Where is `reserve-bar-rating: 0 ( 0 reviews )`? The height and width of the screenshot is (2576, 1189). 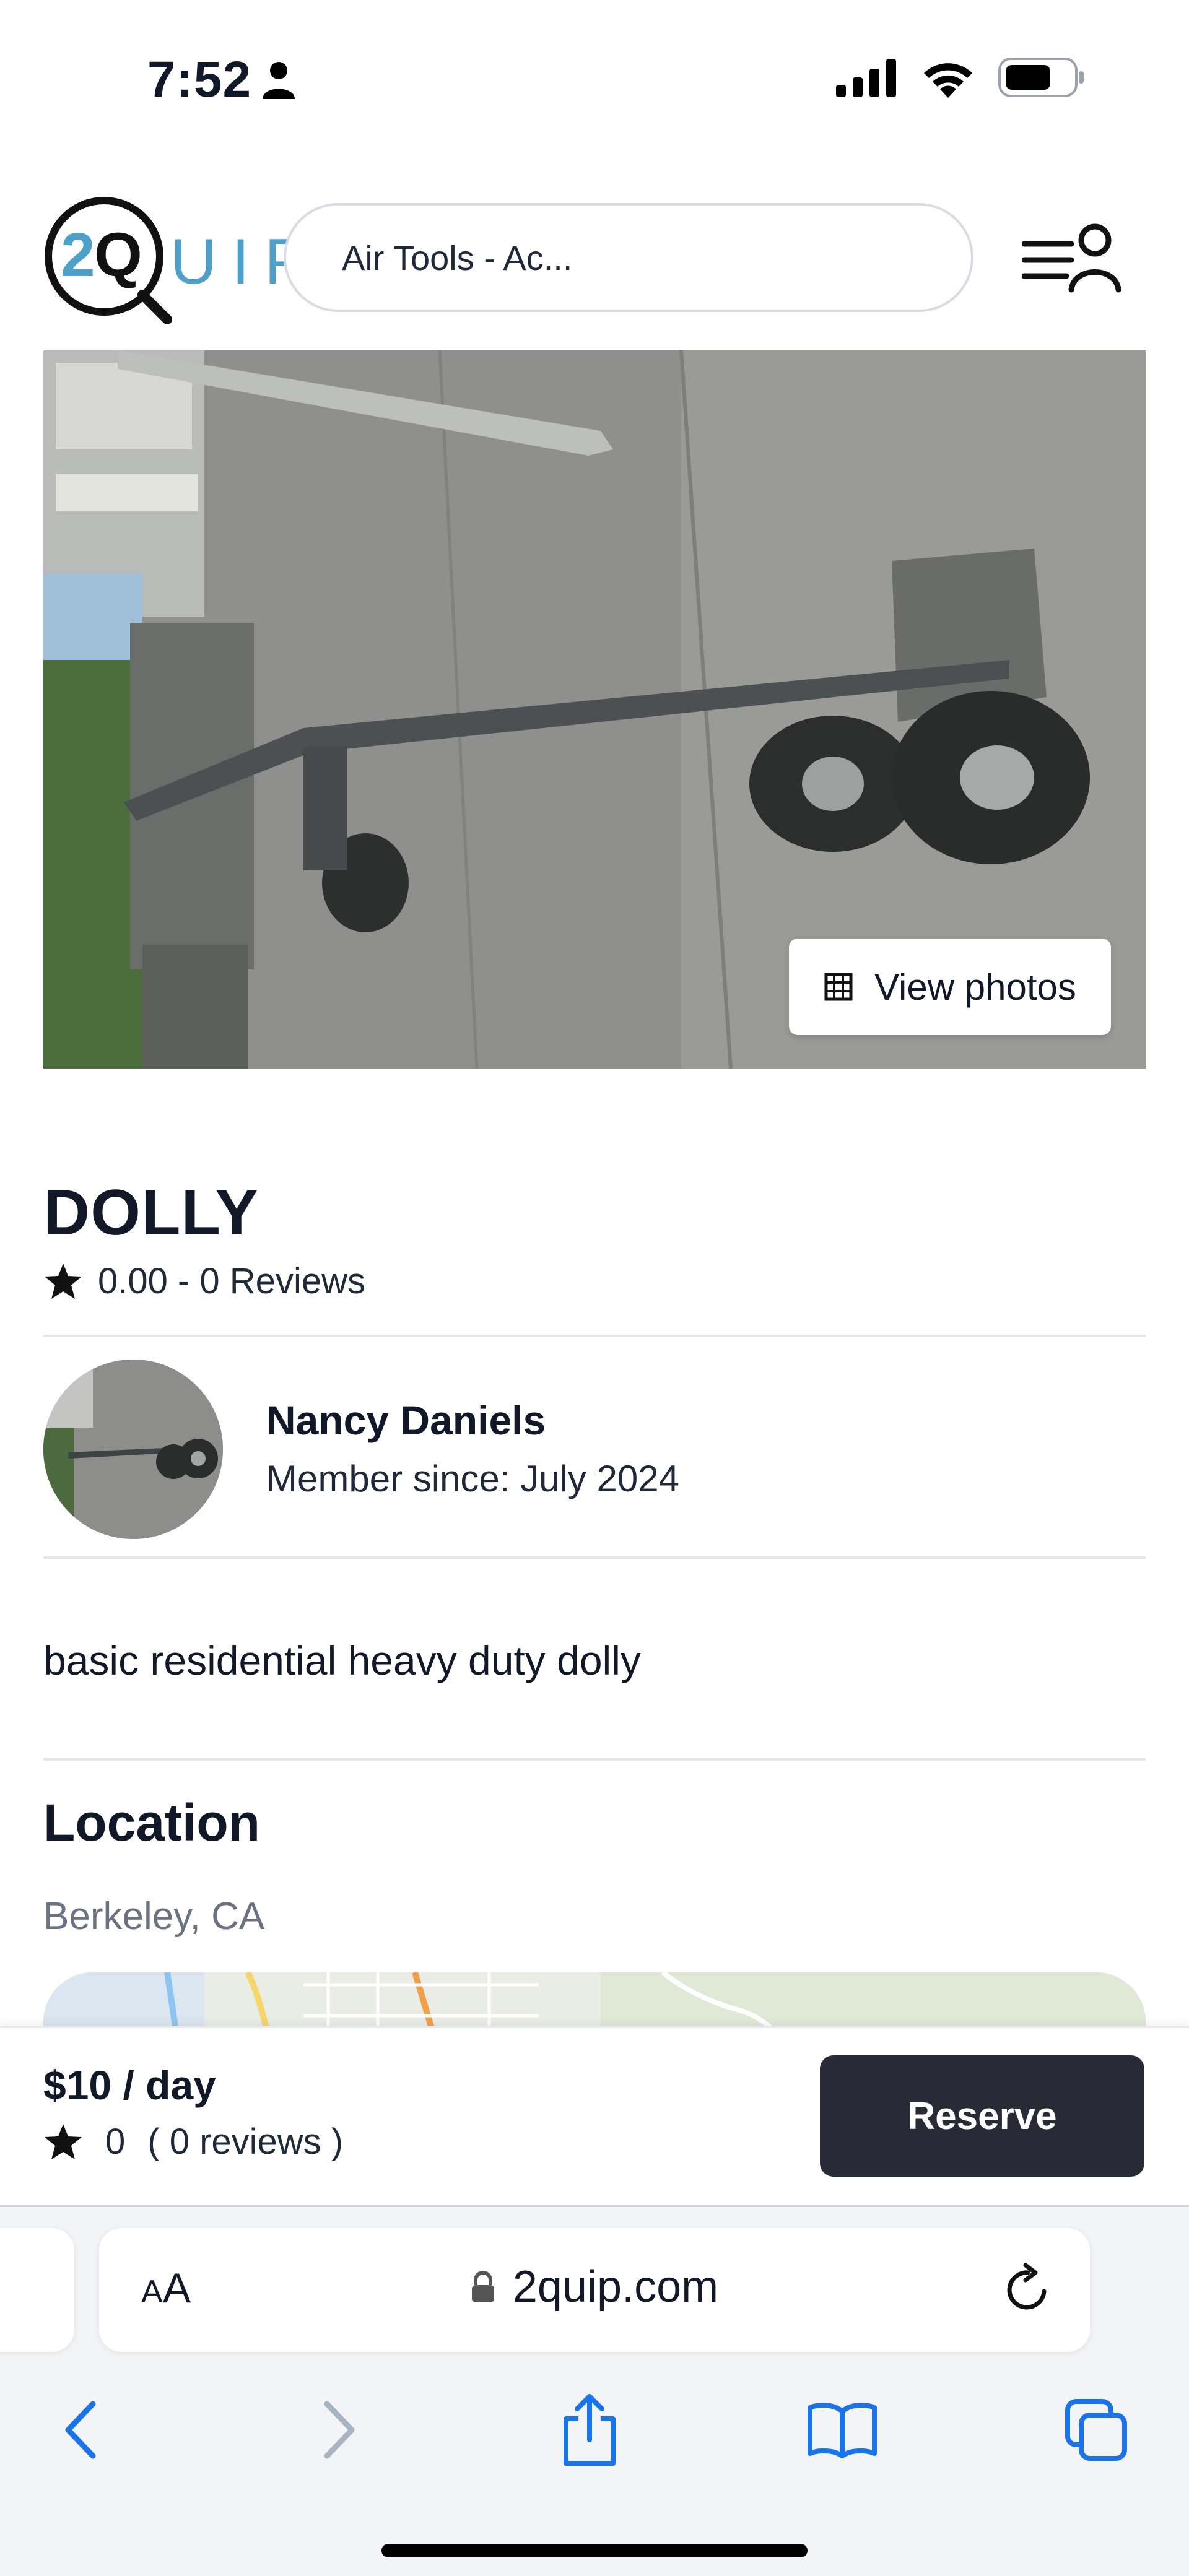
reserve-bar-rating: 0 ( 0 reviews ) is located at coordinates (193, 2141).